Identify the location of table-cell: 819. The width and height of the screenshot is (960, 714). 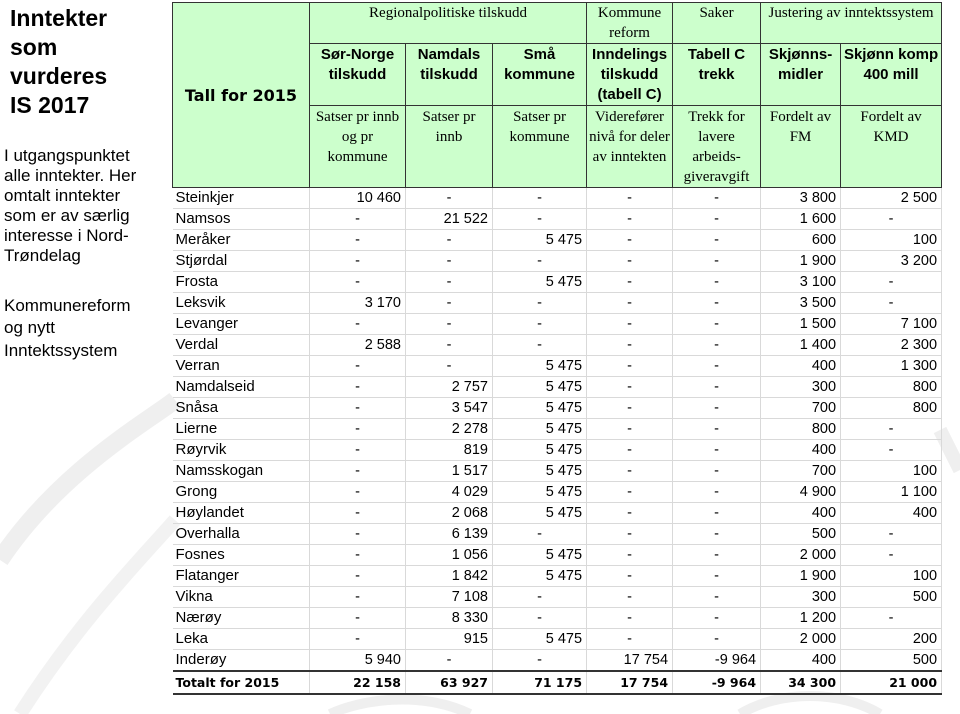
(449, 450).